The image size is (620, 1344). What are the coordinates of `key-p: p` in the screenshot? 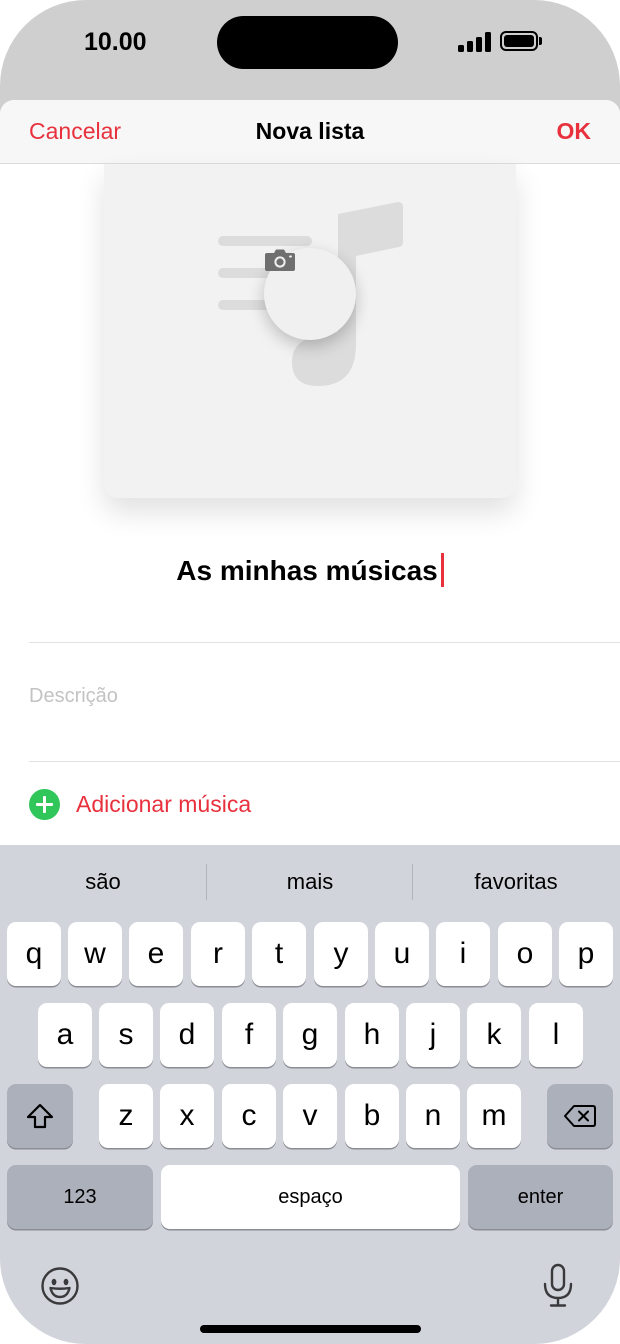 It's located at (586, 954).